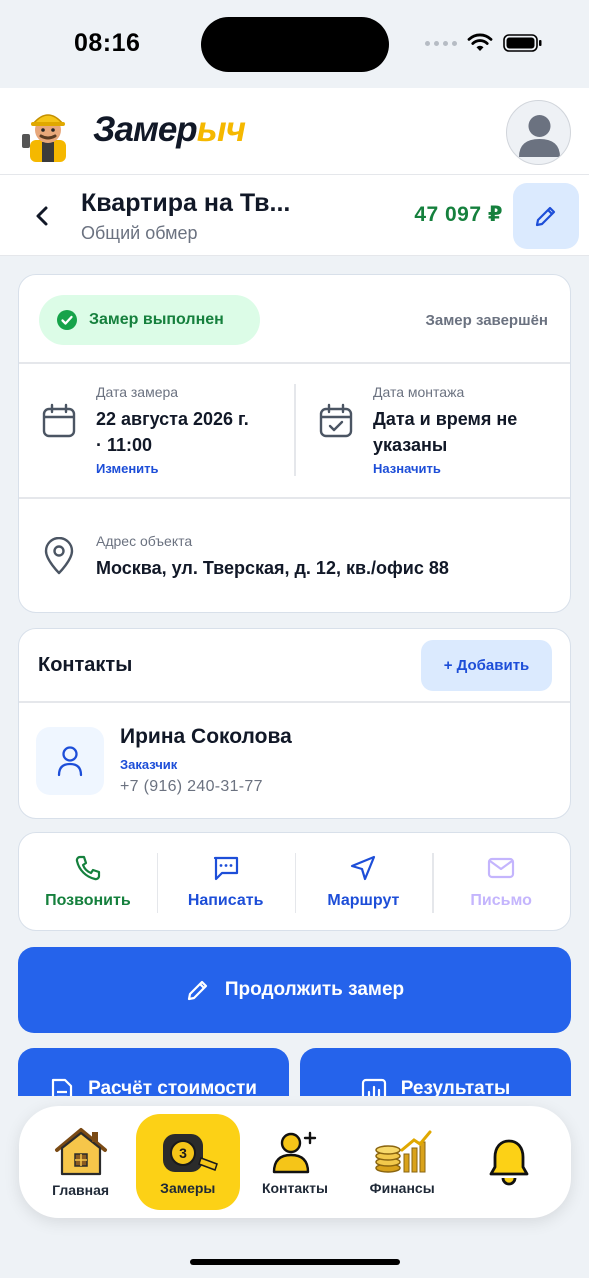 This screenshot has height=1278, width=589. I want to click on tape-measure-icon: 3, so click(190, 1153).